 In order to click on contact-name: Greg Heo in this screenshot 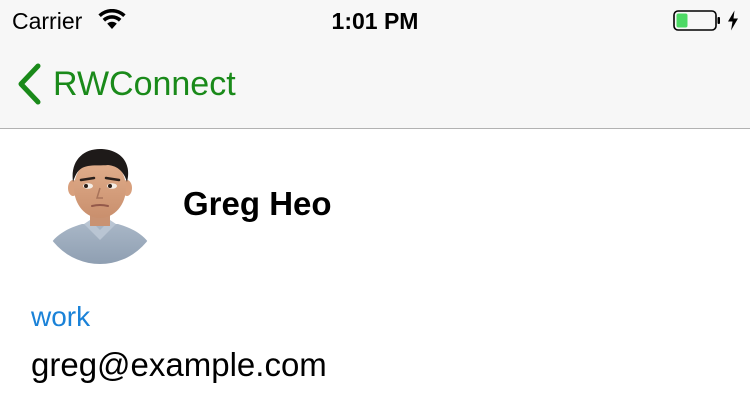, I will do `click(257, 203)`.